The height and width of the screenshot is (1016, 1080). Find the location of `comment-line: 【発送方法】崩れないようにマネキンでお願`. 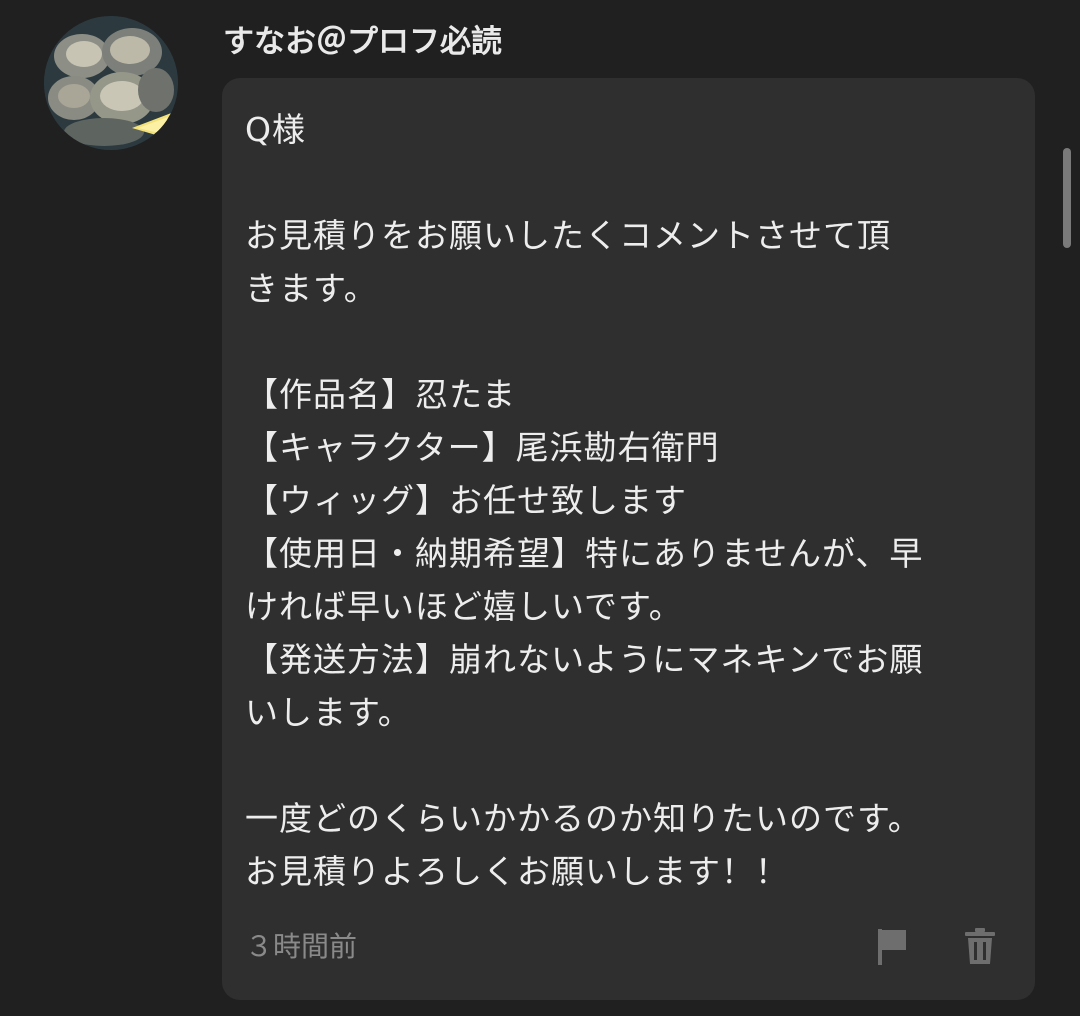

comment-line: 【発送方法】崩れないようにマネキンでお願 is located at coordinates (584, 659).